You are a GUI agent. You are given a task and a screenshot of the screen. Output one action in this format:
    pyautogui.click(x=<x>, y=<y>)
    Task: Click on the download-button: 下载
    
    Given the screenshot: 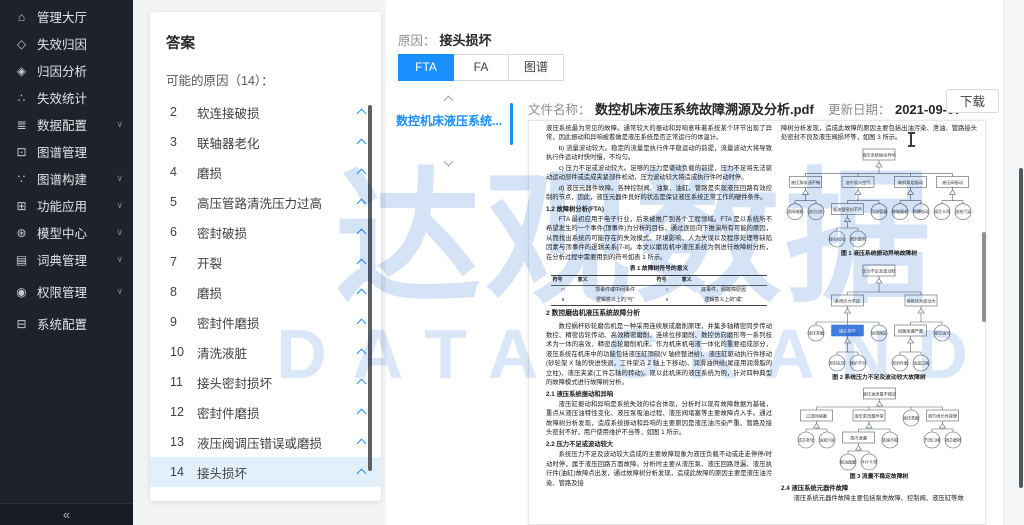 What is the action you would take?
    pyautogui.click(x=973, y=101)
    